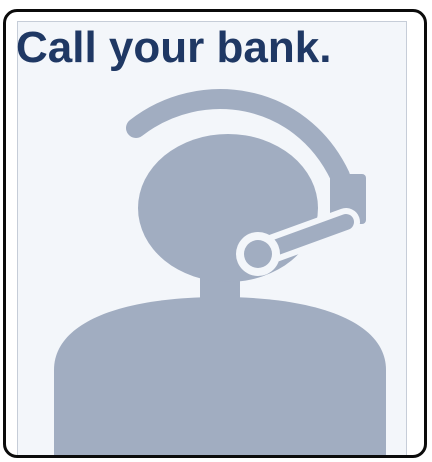 The image size is (432, 462). I want to click on agent-head, so click(228, 208).